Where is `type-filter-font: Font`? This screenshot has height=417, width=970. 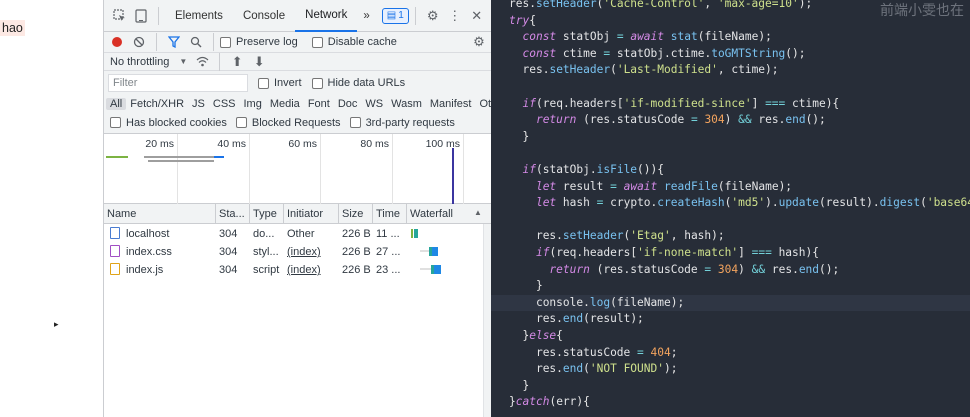
type-filter-font: Font is located at coordinates (319, 104).